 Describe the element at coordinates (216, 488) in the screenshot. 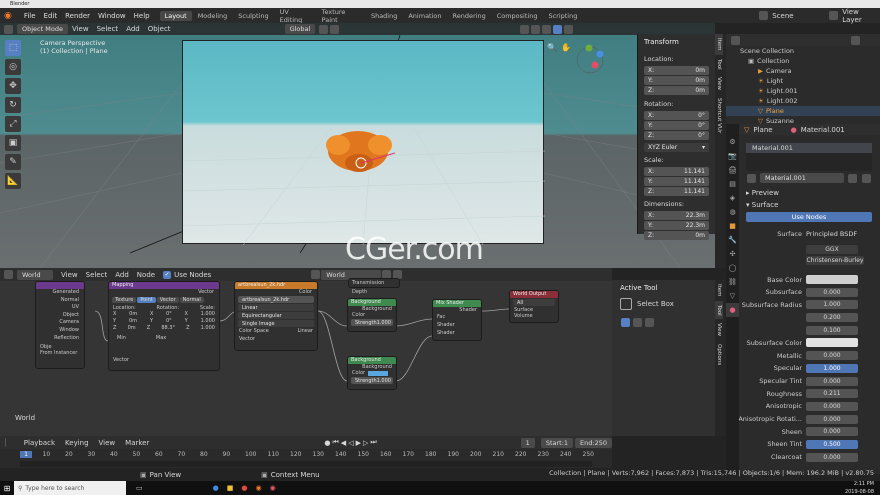

I see `edge-app-icon: ●` at that location.